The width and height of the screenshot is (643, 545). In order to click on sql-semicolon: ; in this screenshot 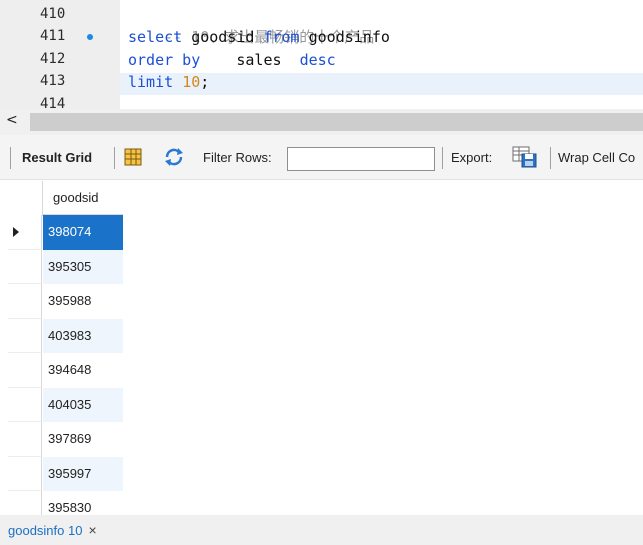, I will do `click(205, 82)`.